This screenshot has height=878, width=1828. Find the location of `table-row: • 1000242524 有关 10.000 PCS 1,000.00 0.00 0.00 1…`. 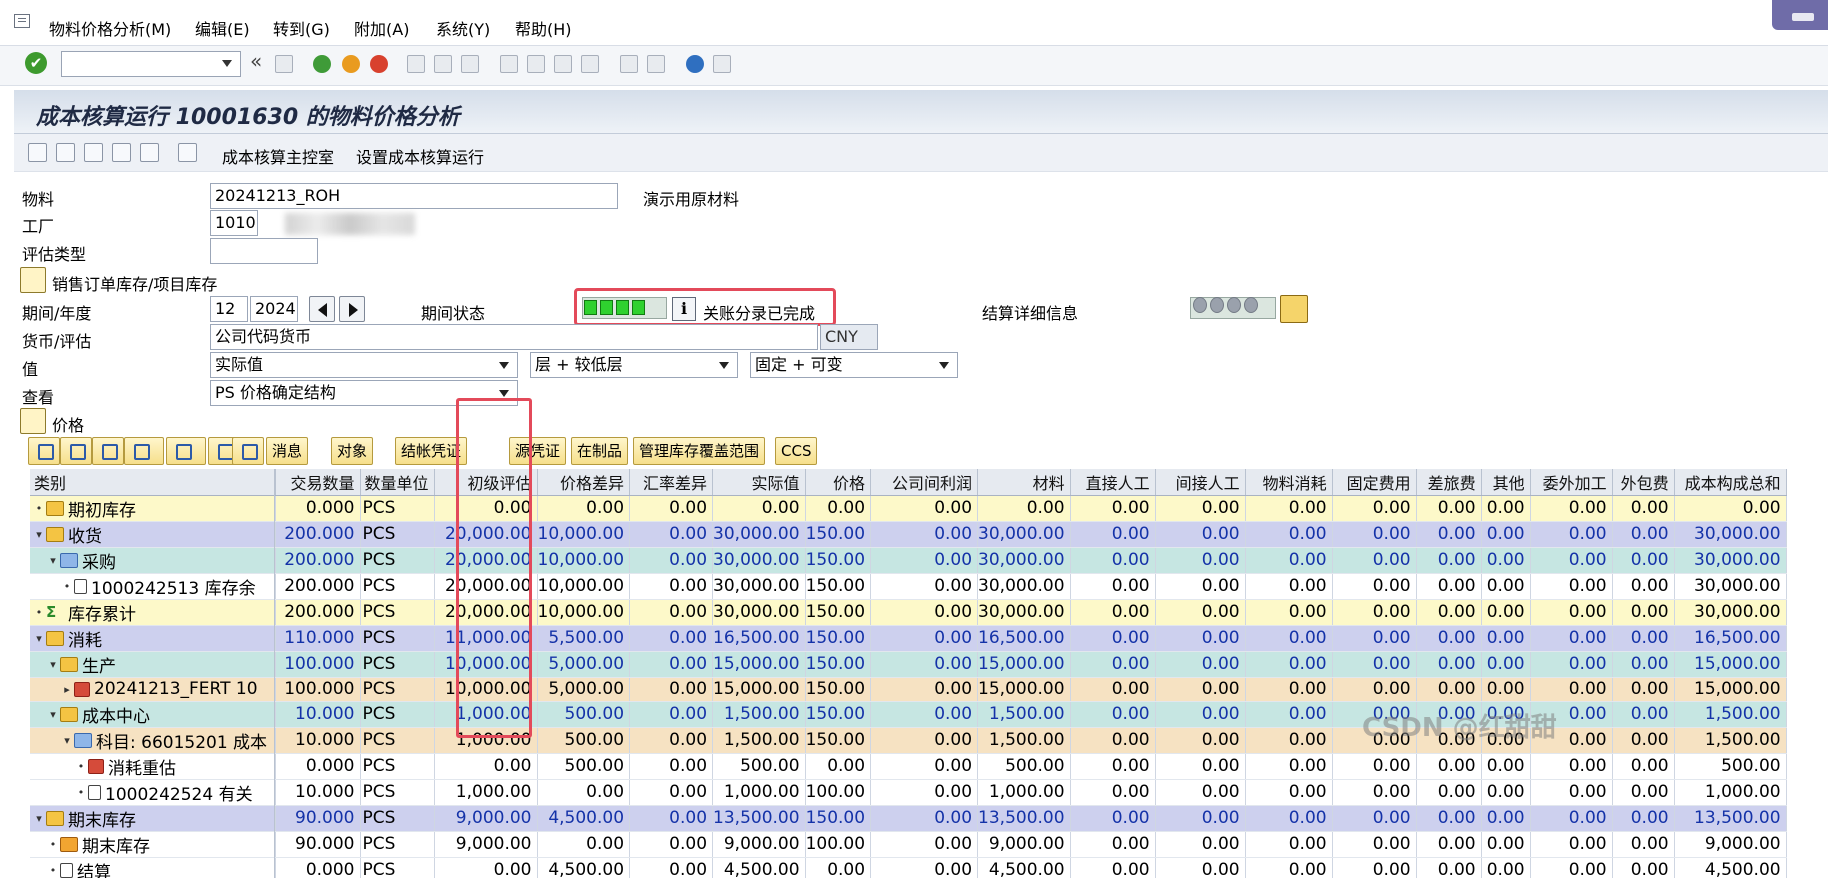

table-row: • 1000242524 有关 10.000 PCS 1,000.00 0.00 0.00 1… is located at coordinates (908, 792).